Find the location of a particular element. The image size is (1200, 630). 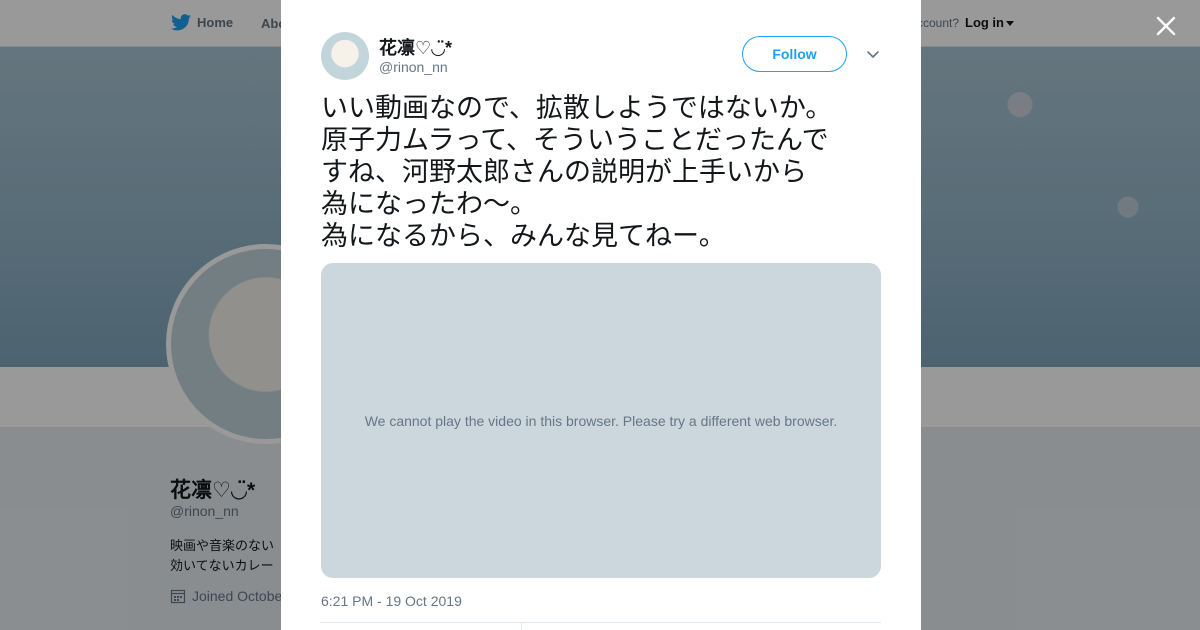

tweet-text-line: いい動画なので、拡散しようではないか。 is located at coordinates (577, 108).